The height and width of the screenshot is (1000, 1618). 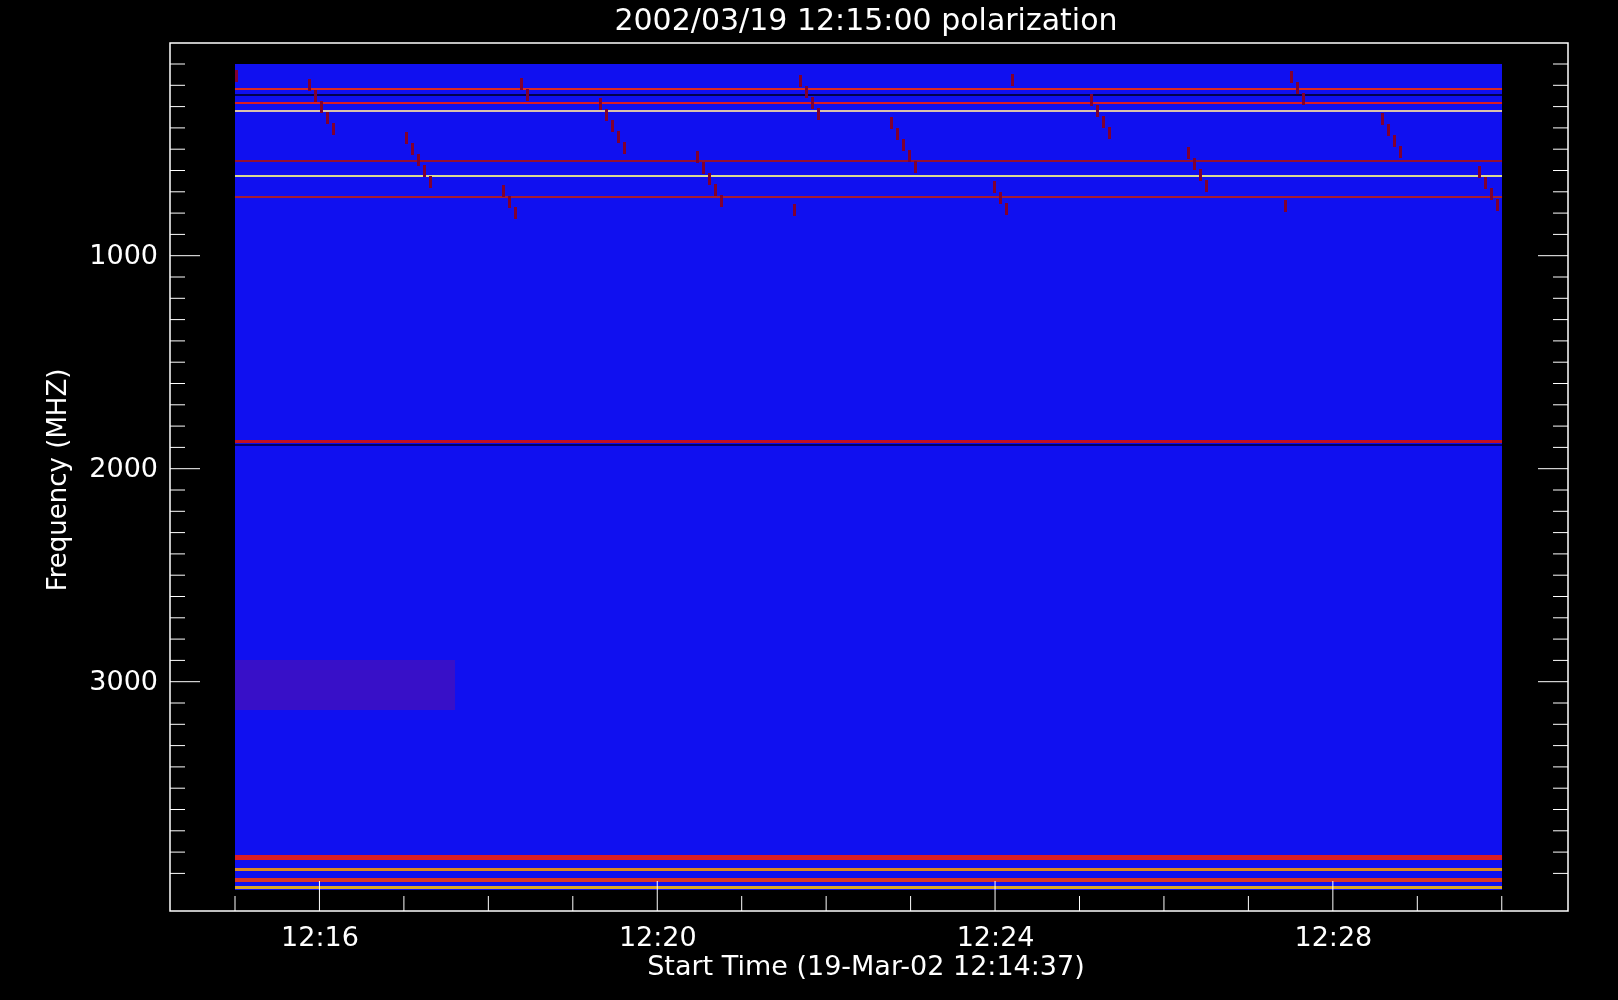 What do you see at coordinates (123, 680) in the screenshot?
I see `y-tick-label: 3000` at bounding box center [123, 680].